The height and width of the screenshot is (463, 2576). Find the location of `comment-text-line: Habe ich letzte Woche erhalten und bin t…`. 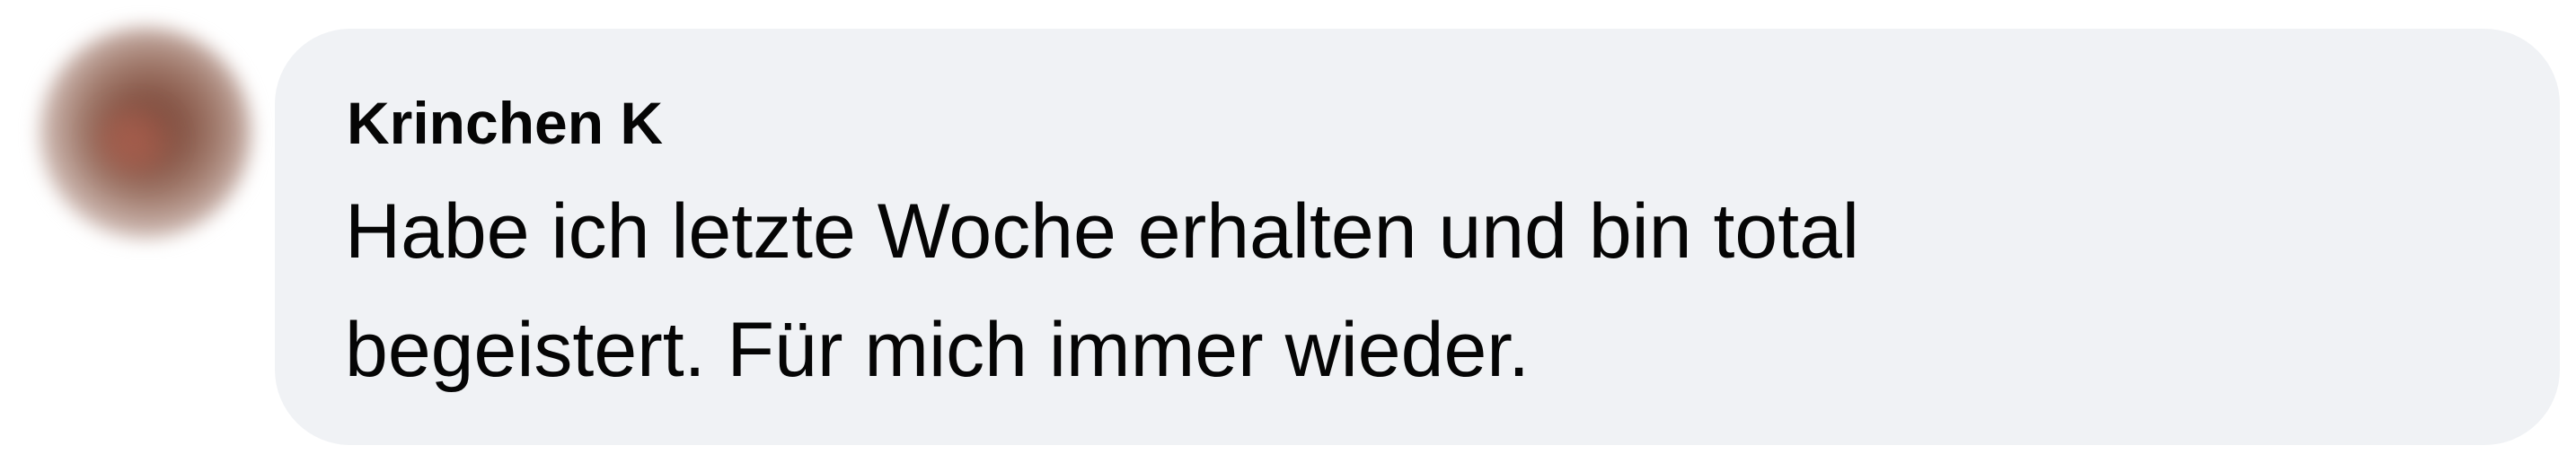

comment-text-line: Habe ich letzte Woche erhalten und bin t… is located at coordinates (1102, 231).